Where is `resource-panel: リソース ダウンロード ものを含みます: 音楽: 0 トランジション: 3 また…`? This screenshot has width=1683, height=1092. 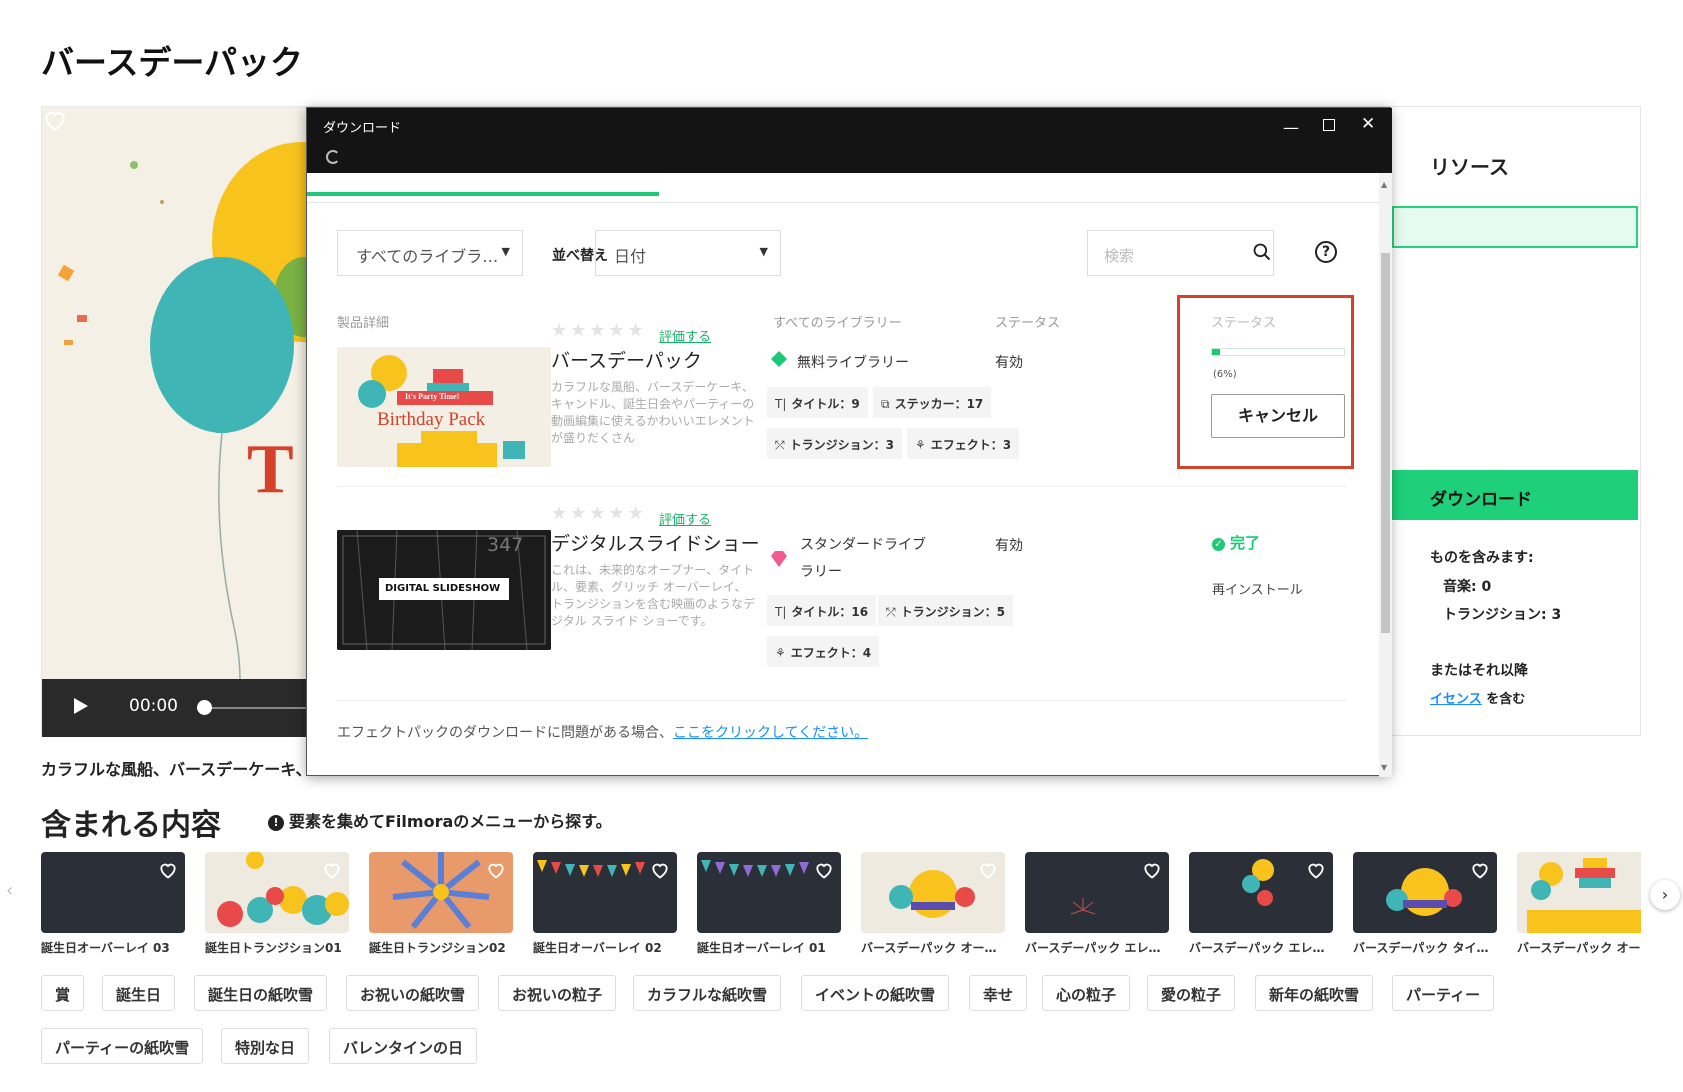
resource-panel: リソース ダウンロード ものを含みます: 音楽: 0 トランジション: 3 また… is located at coordinates (1517, 422).